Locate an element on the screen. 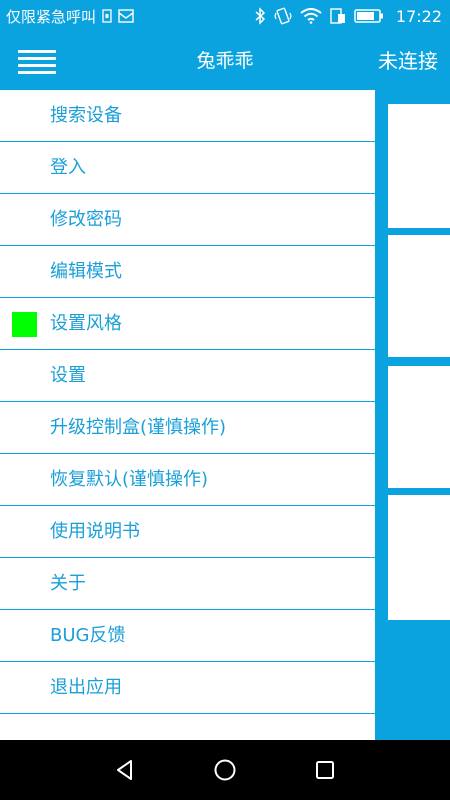 This screenshot has height=800, width=450. data-sim-icon is located at coordinates (338, 16).